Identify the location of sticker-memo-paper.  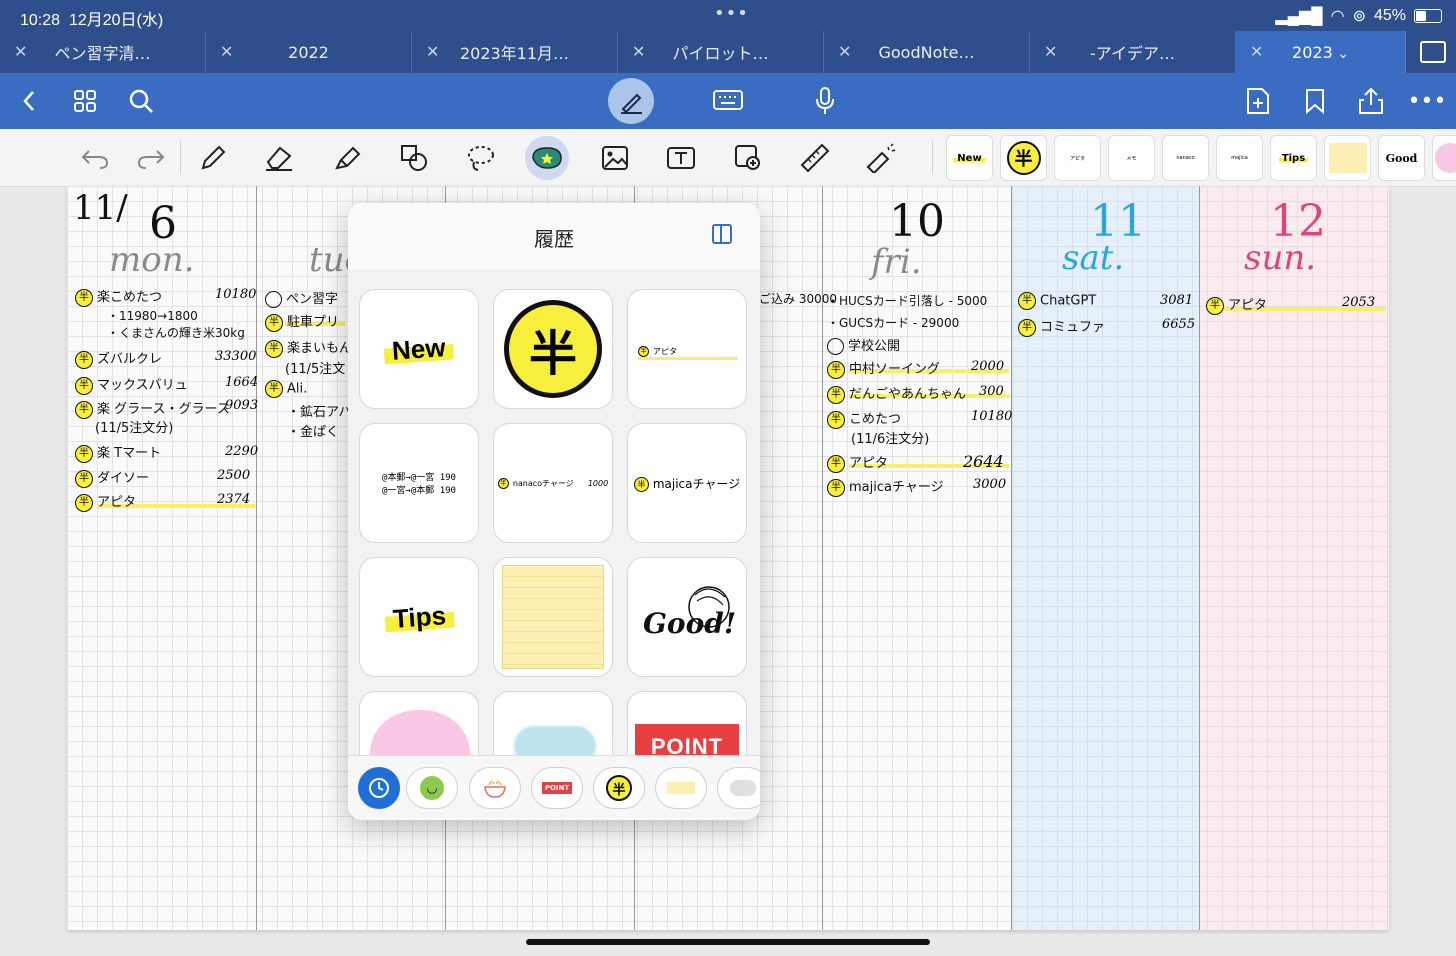
(553, 617).